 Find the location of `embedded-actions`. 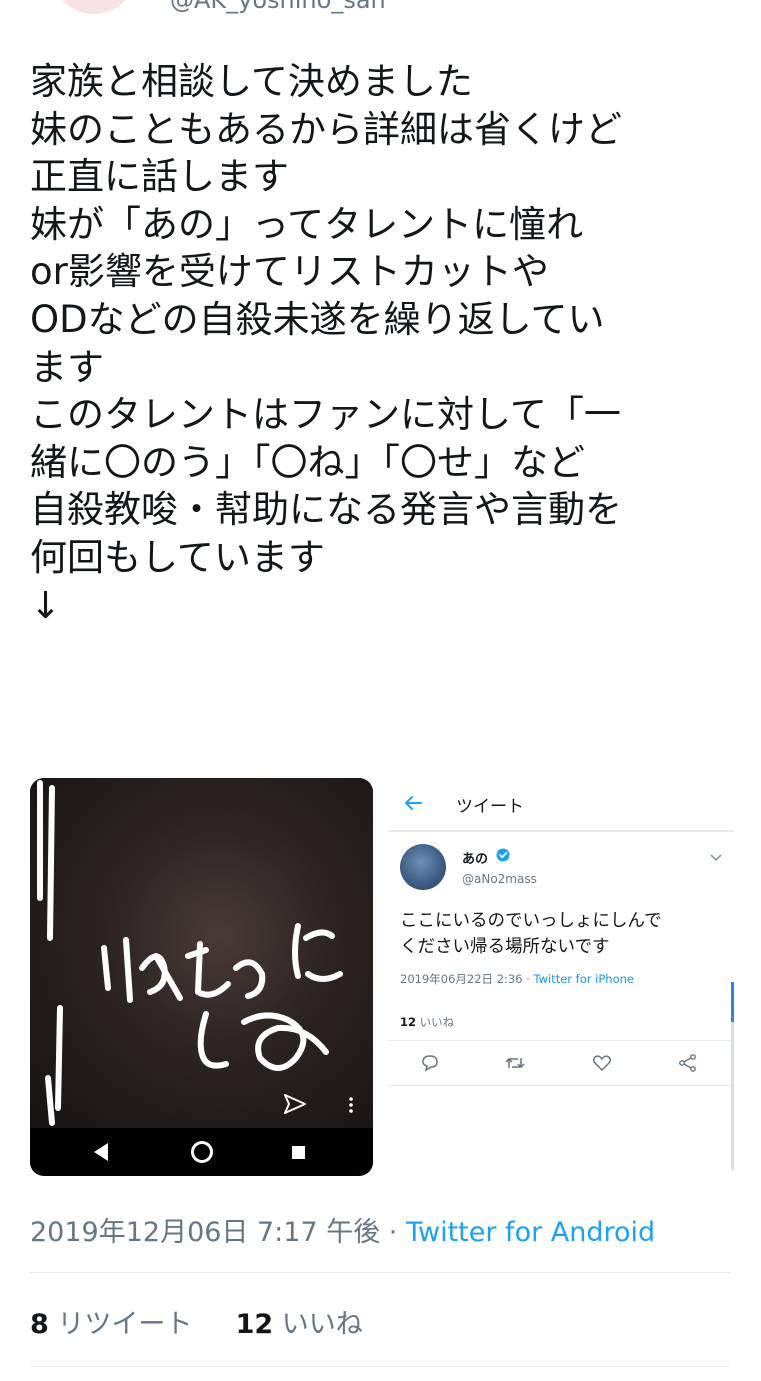

embedded-actions is located at coordinates (561, 1063).